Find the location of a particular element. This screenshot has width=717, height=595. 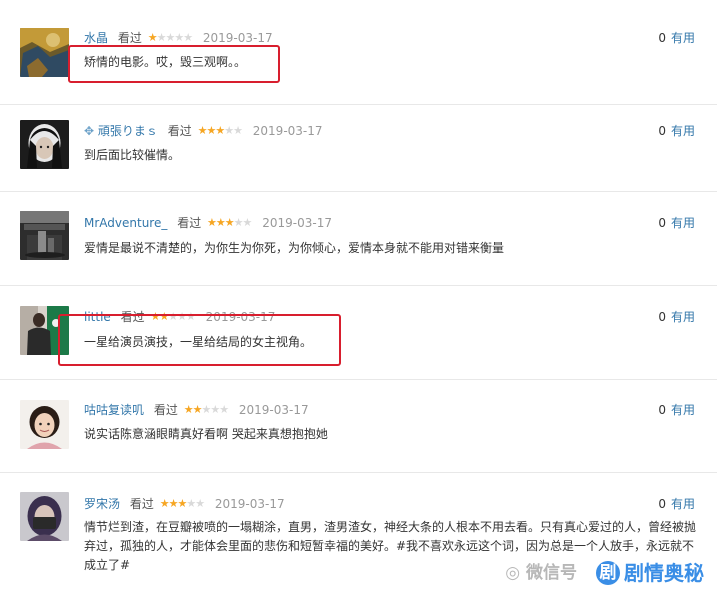

review-item: ✥ 頑張りまｓ 看过 ★★★★★ 2019-03-17 0 有用 到后面比较催情。 is located at coordinates (358, 148).